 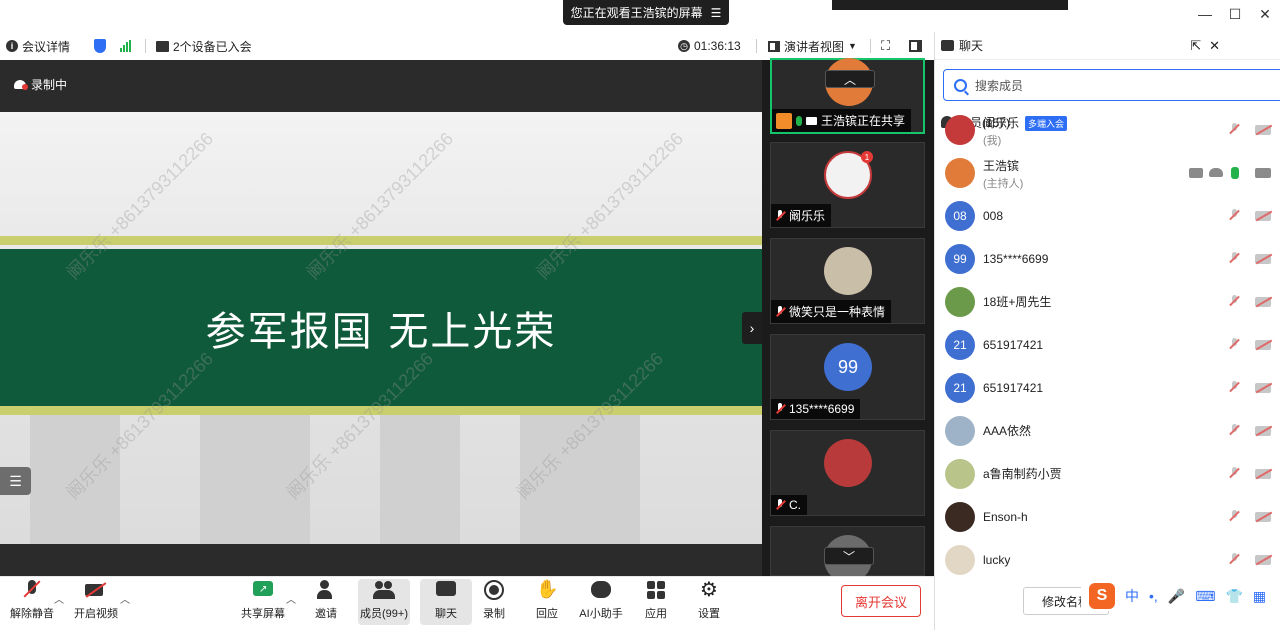 What do you see at coordinates (1007, 431) in the screenshot?
I see `member-name: AAA依然` at bounding box center [1007, 431].